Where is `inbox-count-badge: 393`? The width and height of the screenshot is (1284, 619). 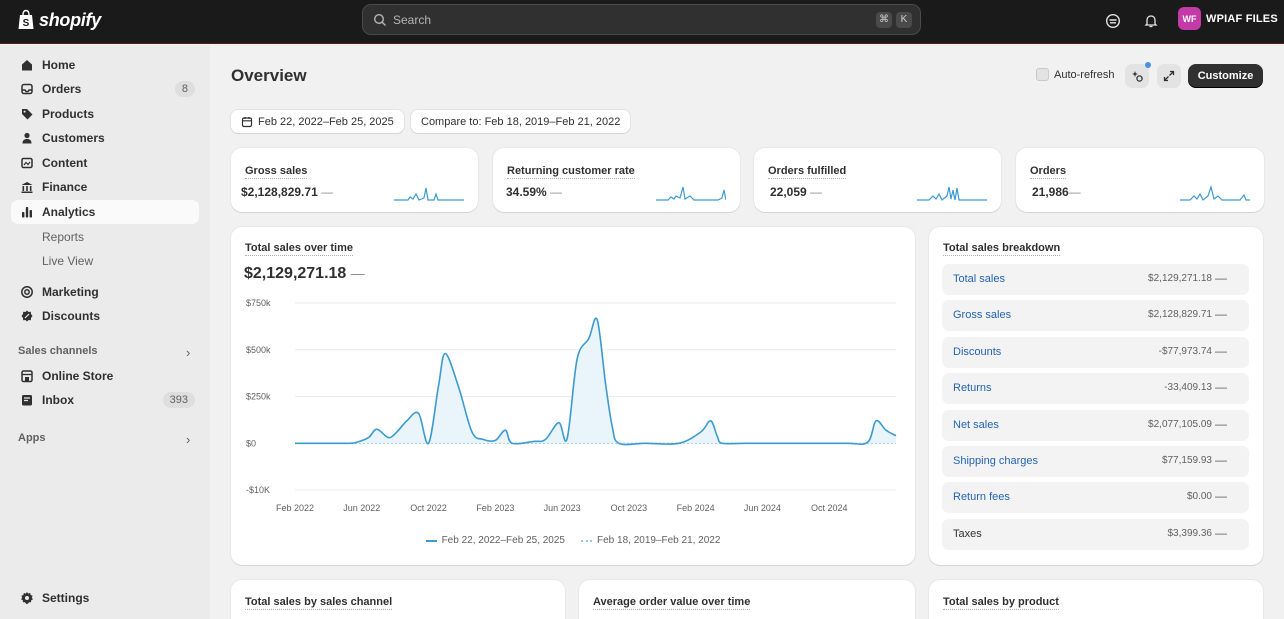
inbox-count-badge: 393 is located at coordinates (178, 400).